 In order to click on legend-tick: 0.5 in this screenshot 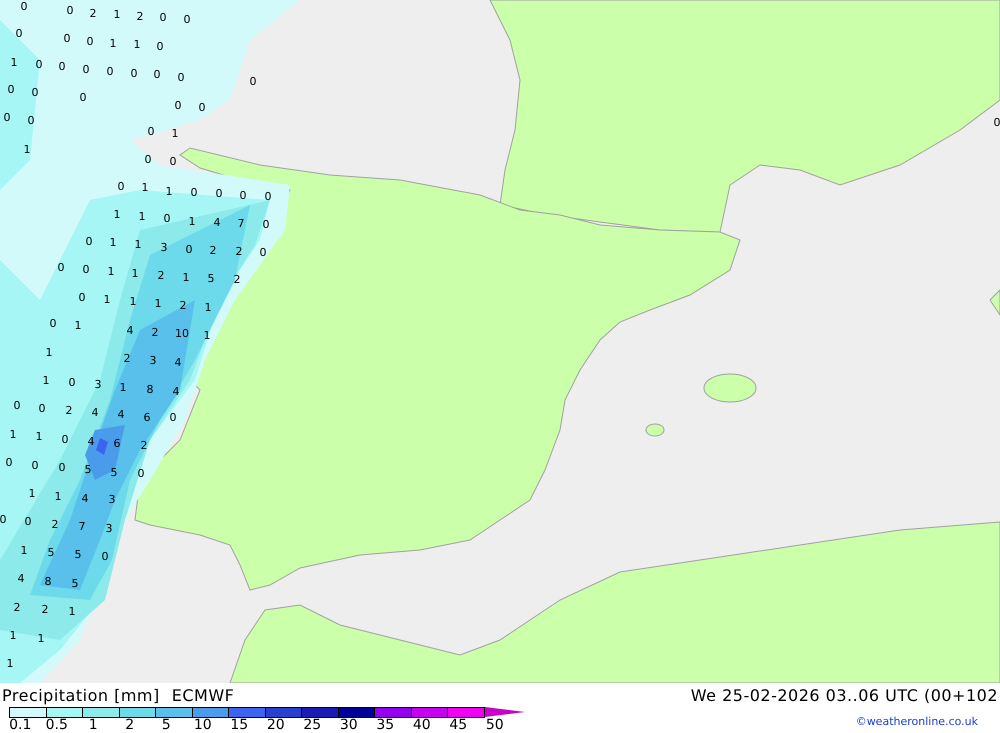, I will do `click(56, 725)`.